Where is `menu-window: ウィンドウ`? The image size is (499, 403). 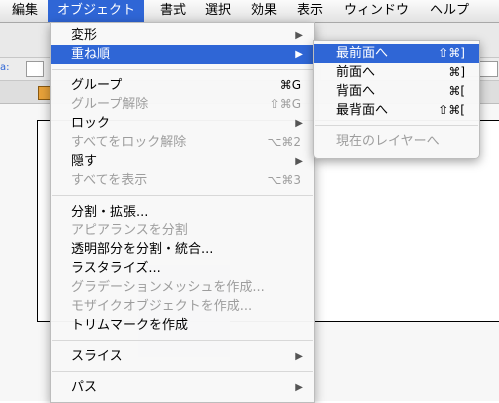 menu-window: ウィンドウ is located at coordinates (376, 11).